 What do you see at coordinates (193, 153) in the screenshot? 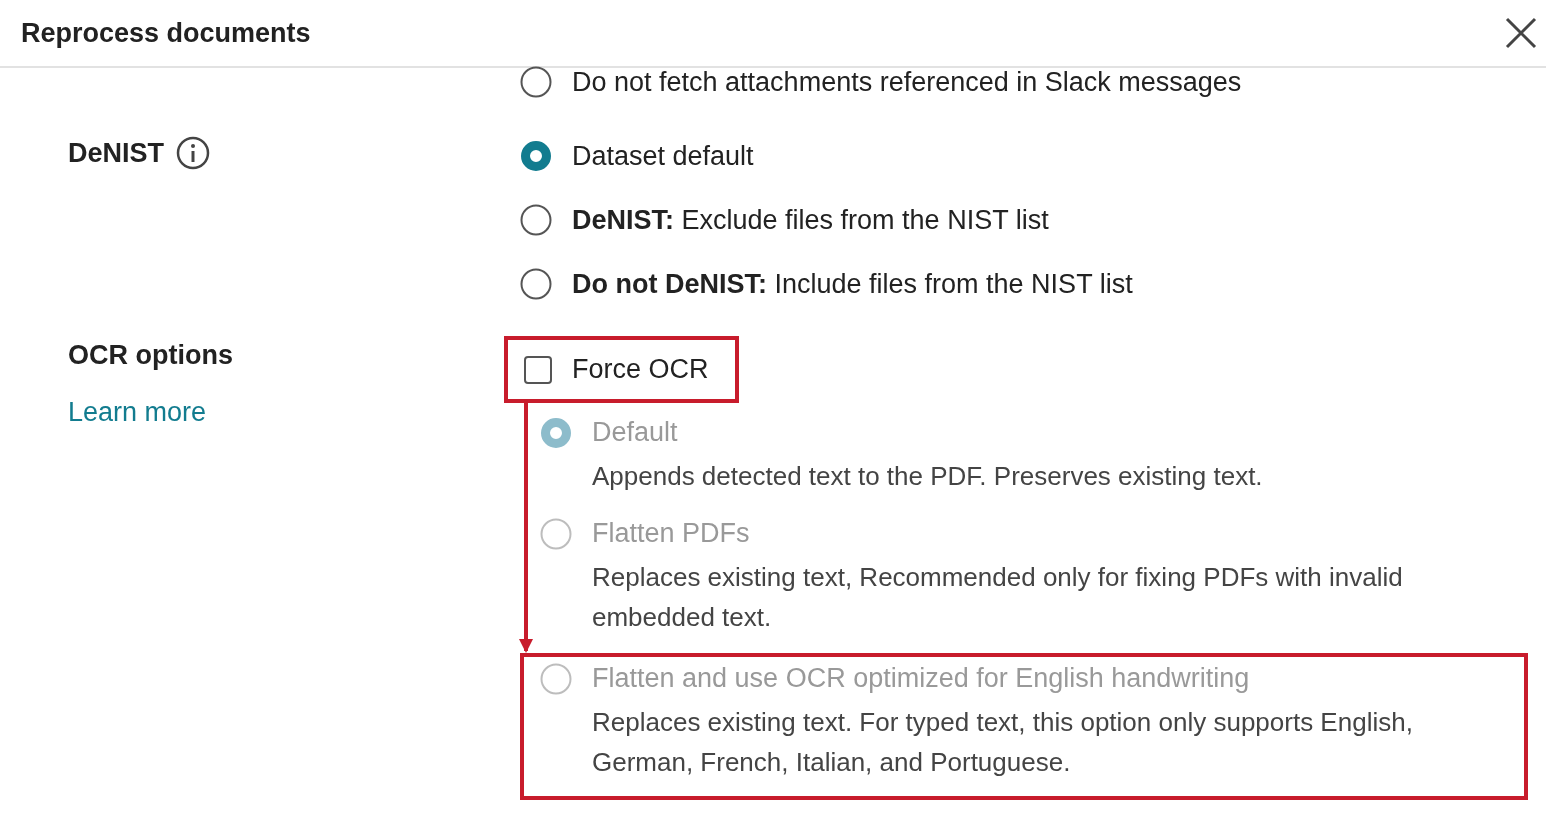
I see `info-icon` at bounding box center [193, 153].